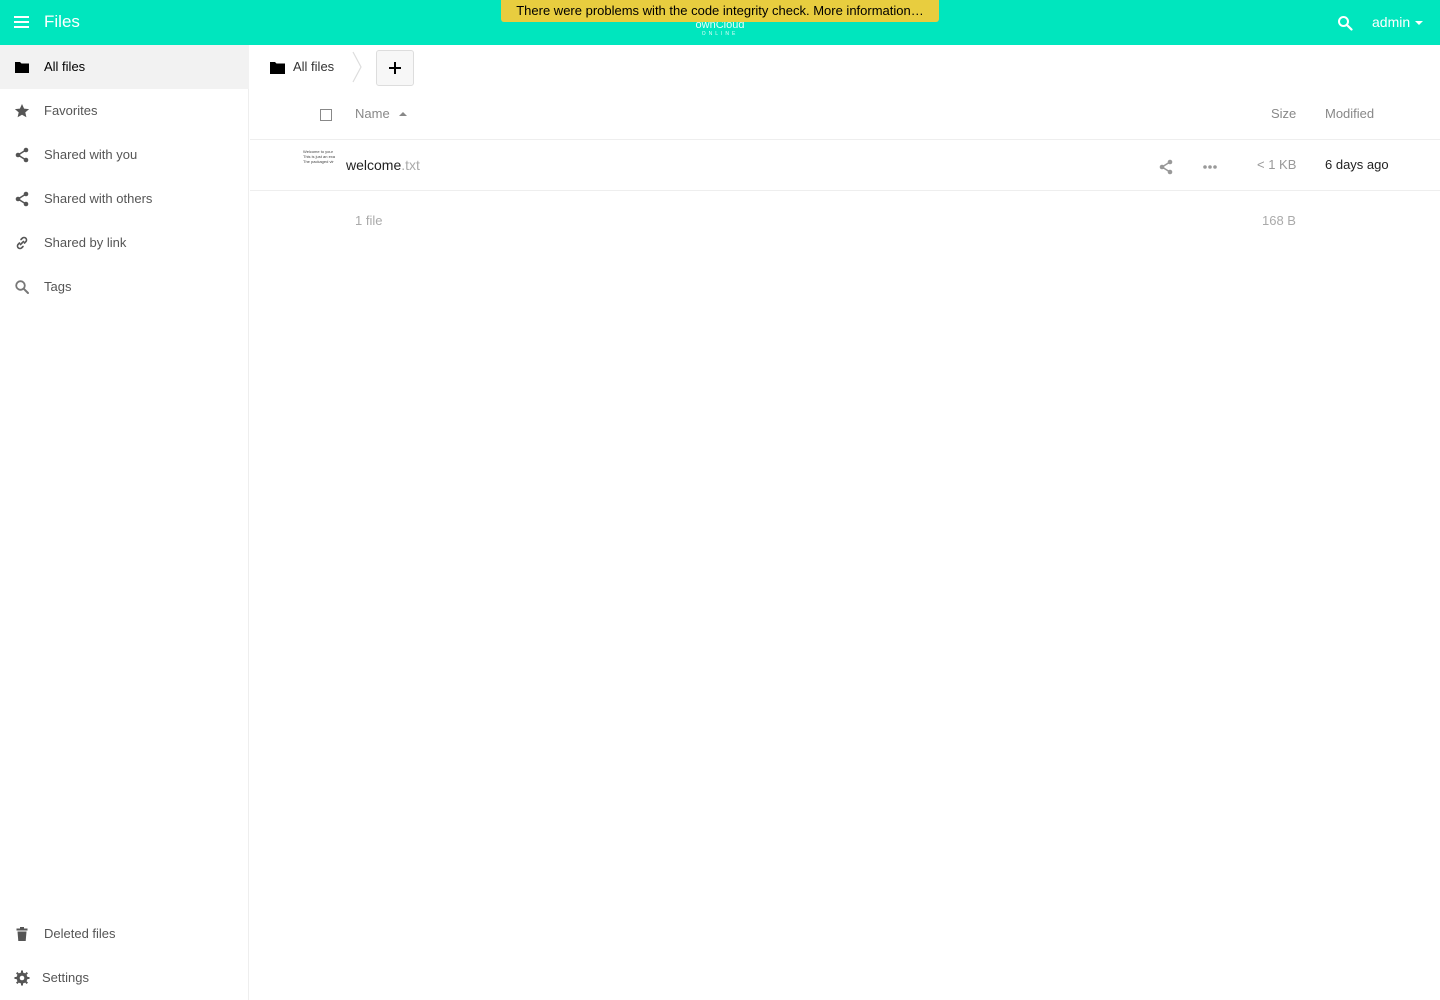 The image size is (1440, 1000). I want to click on breadcrumb-separator-icon, so click(357, 67).